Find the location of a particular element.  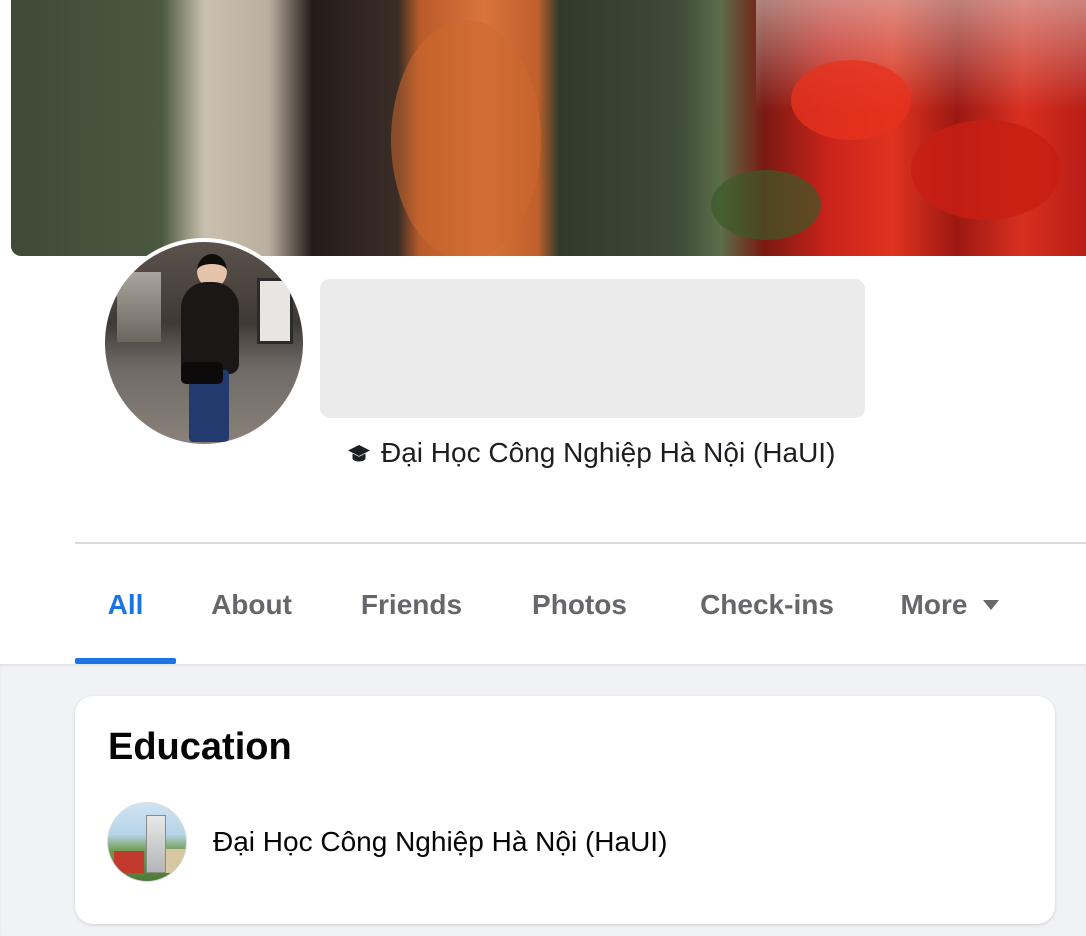

profile-school-text: Đại Học Công Nghiệp Hà Nội (HaUI) is located at coordinates (608, 452).